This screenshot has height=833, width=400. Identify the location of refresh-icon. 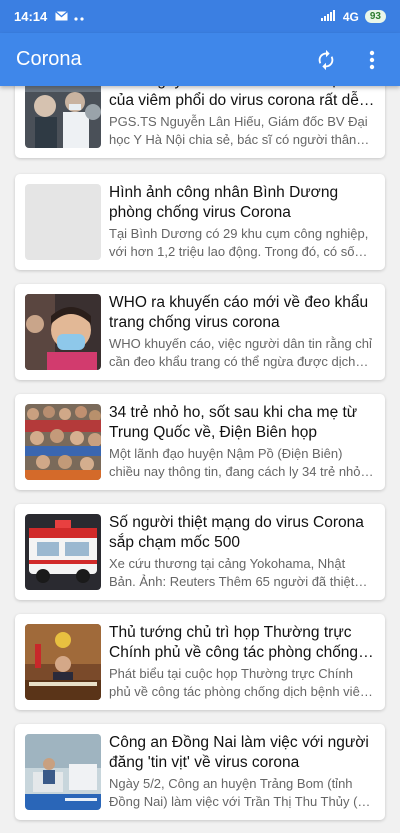
(326, 60).